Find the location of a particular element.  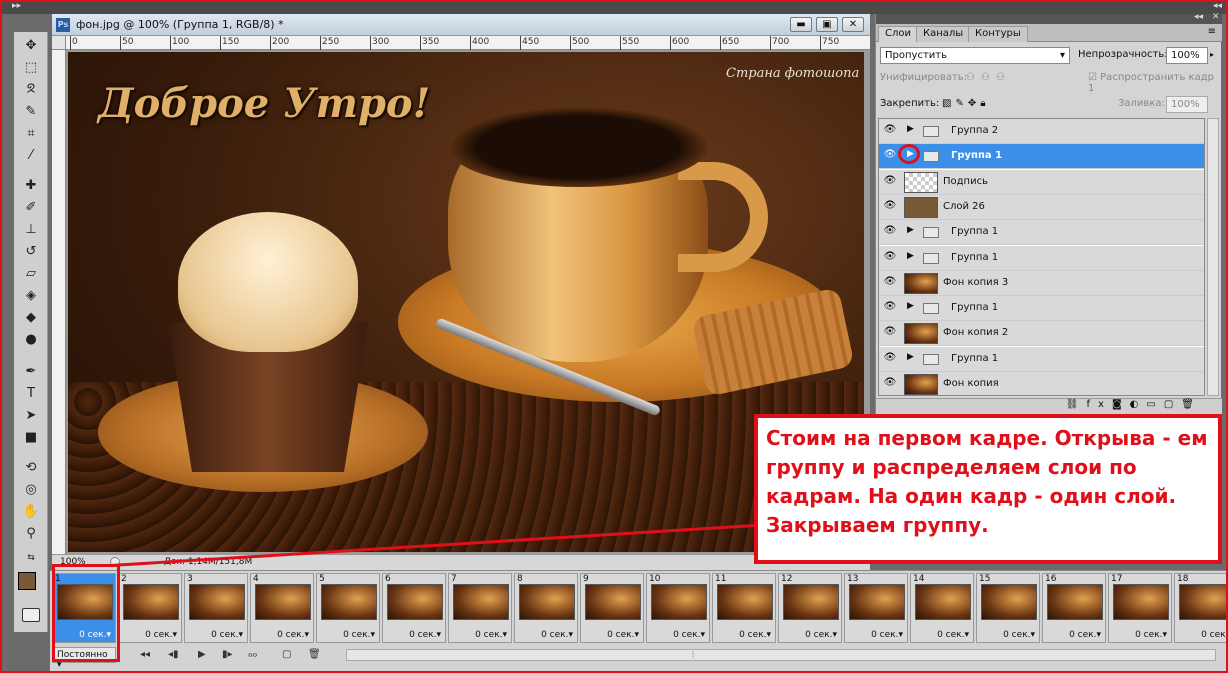

brush-tool-icon: ✐ is located at coordinates (31, 208).